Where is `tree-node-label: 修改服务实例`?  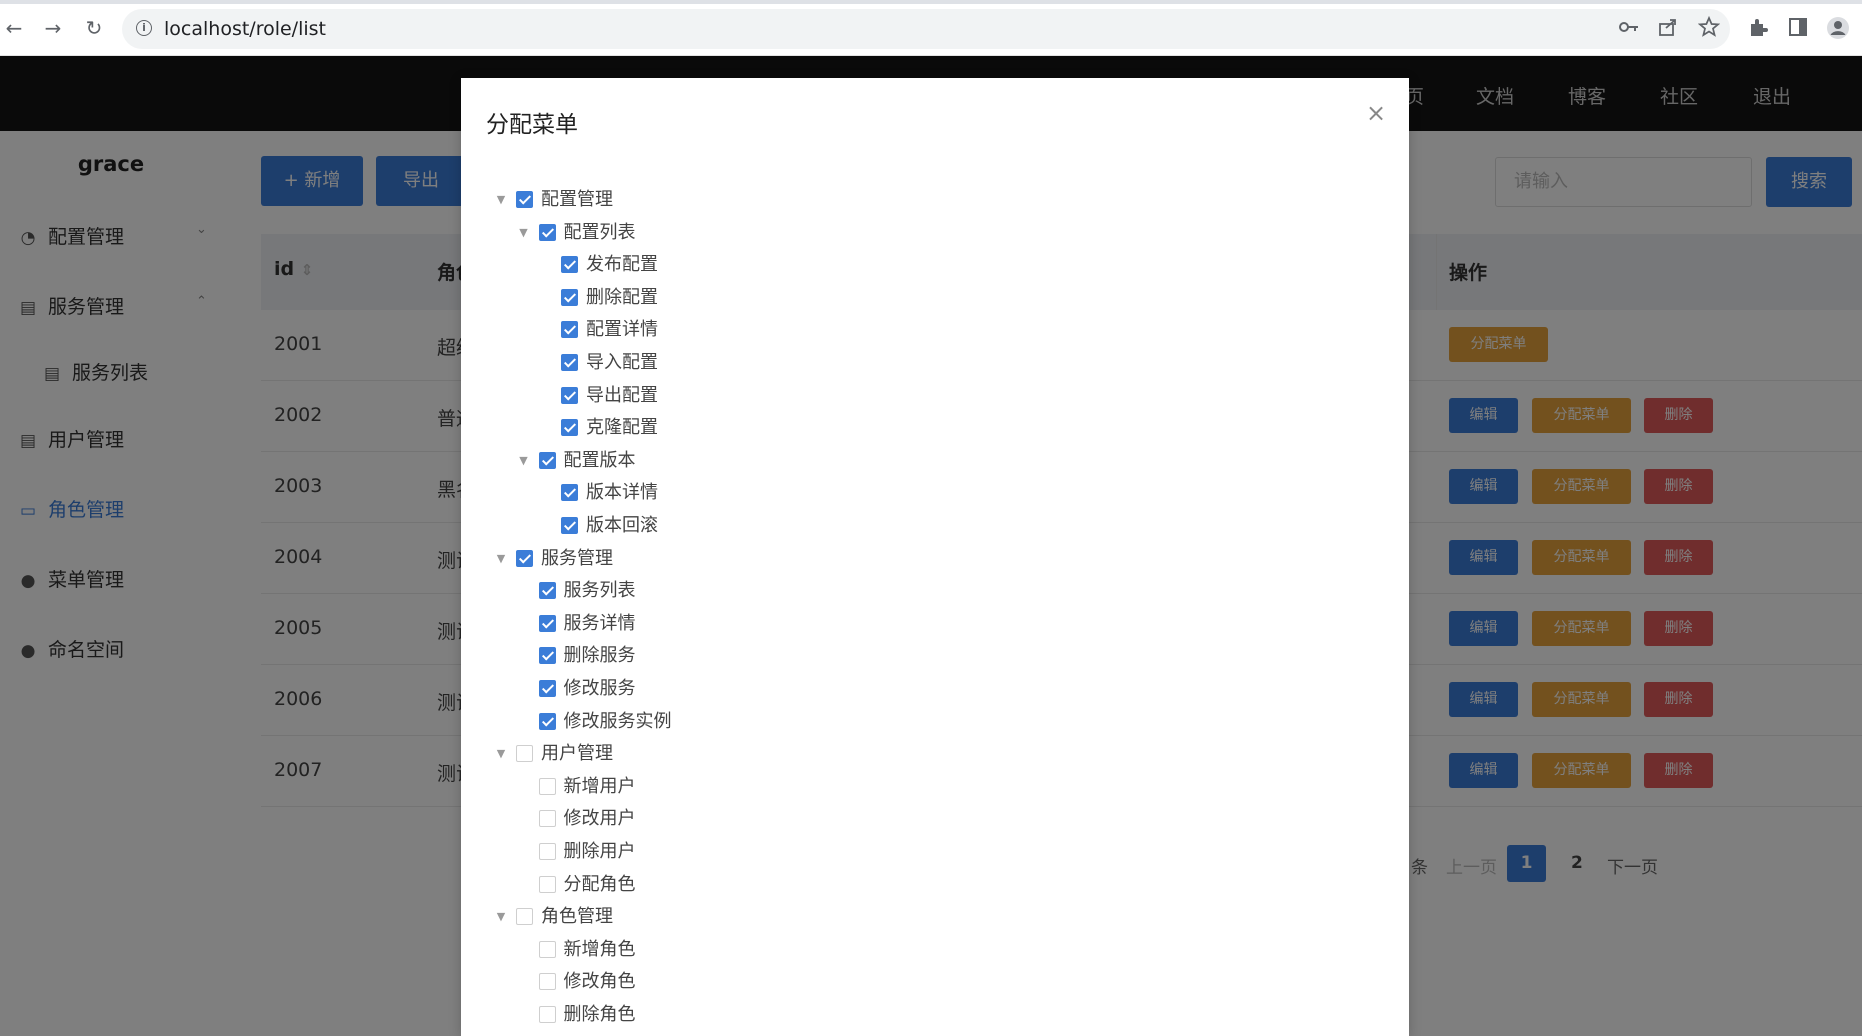 tree-node-label: 修改服务实例 is located at coordinates (618, 722).